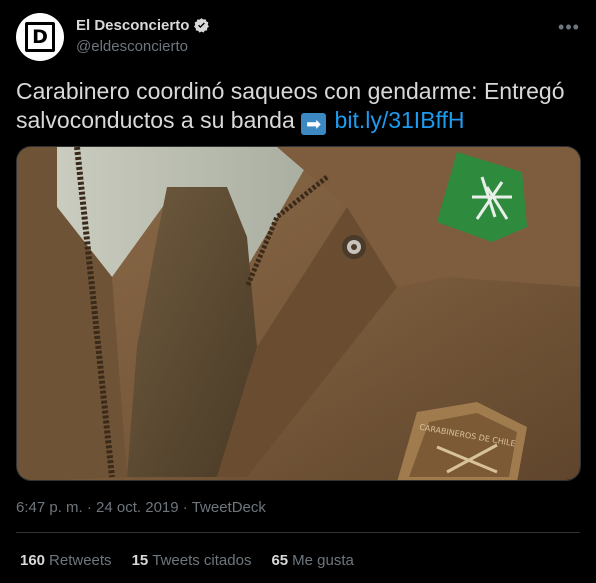  I want to click on retweets-stat: 160 Retweets, so click(66, 560).